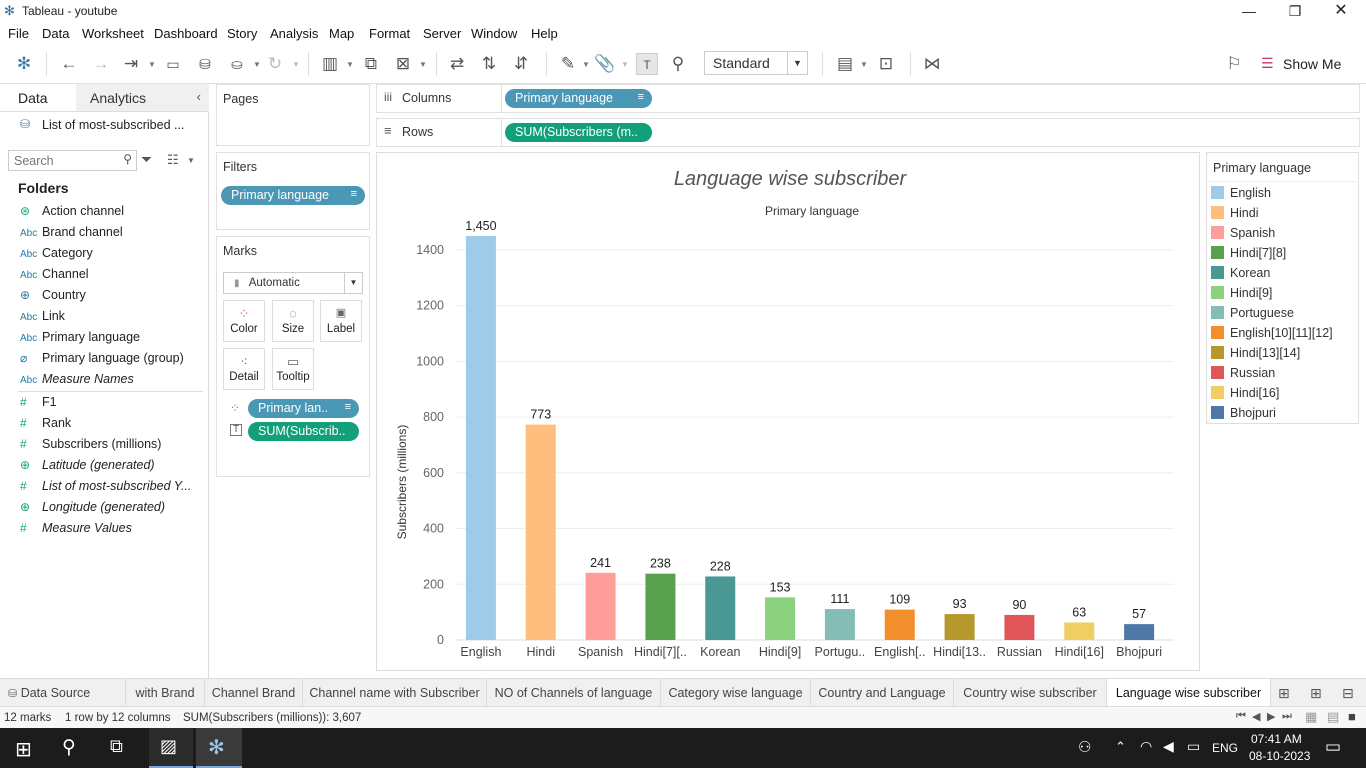 The width and height of the screenshot is (1366, 768). Describe the element at coordinates (868, 98) in the screenshot. I see `columns-shelf: iii Columns Primary language ≡` at that location.